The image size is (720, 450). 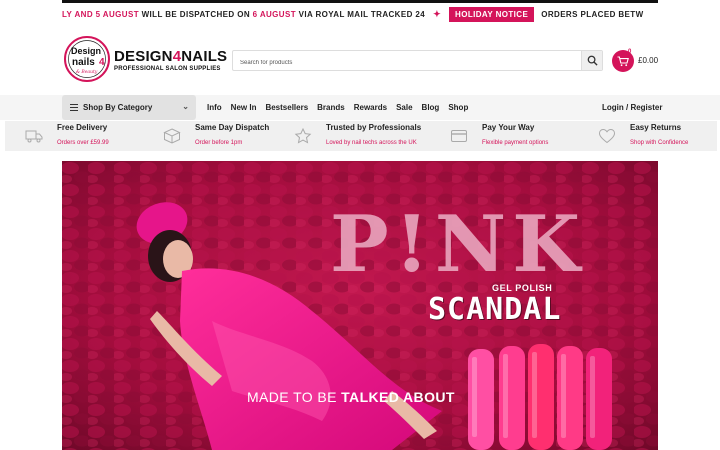 I want to click on holiday-notice-badge: HOLIDAY NOTICE, so click(x=492, y=14).